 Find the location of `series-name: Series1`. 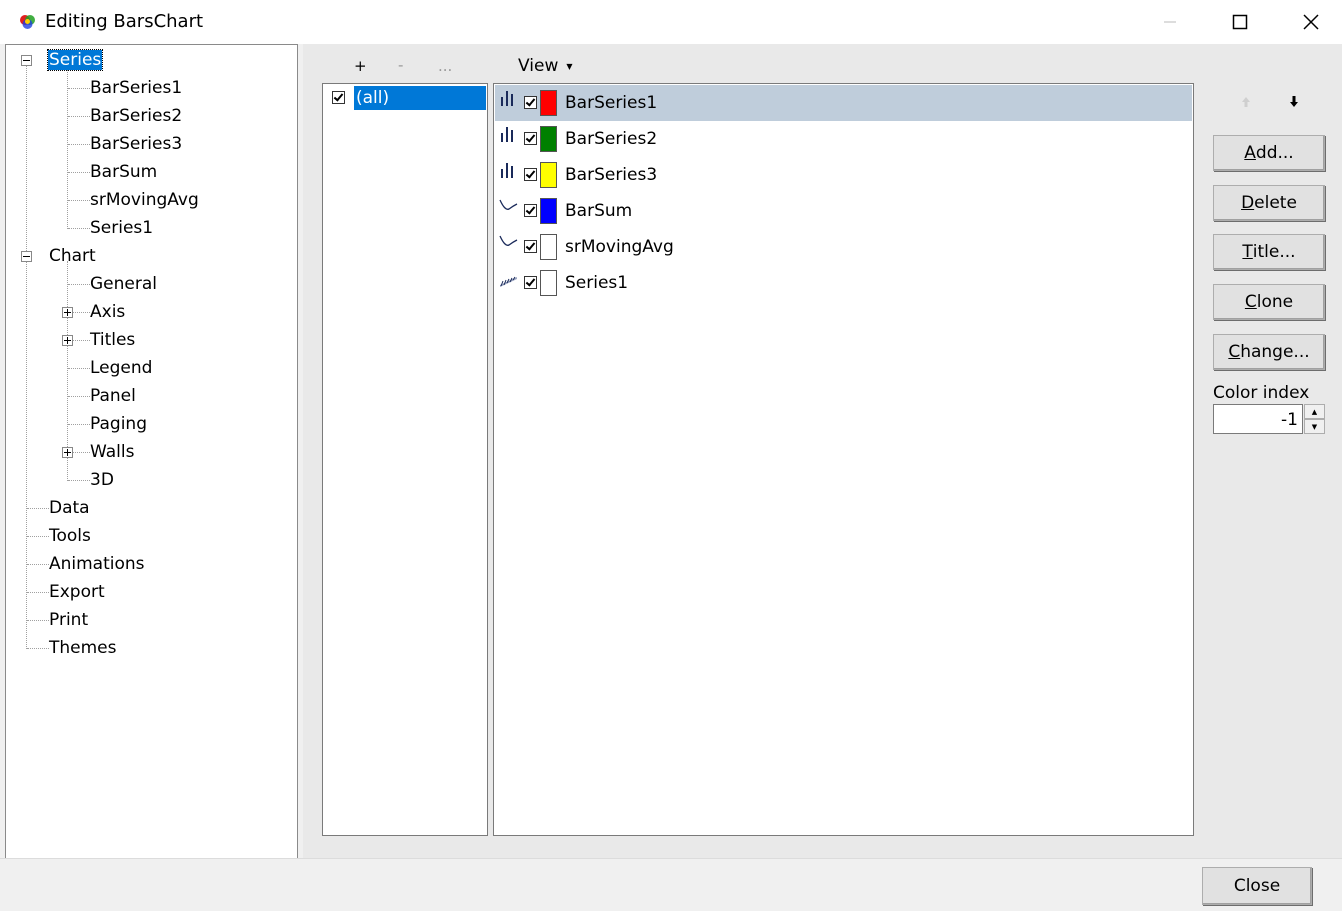

series-name: Series1 is located at coordinates (597, 283).